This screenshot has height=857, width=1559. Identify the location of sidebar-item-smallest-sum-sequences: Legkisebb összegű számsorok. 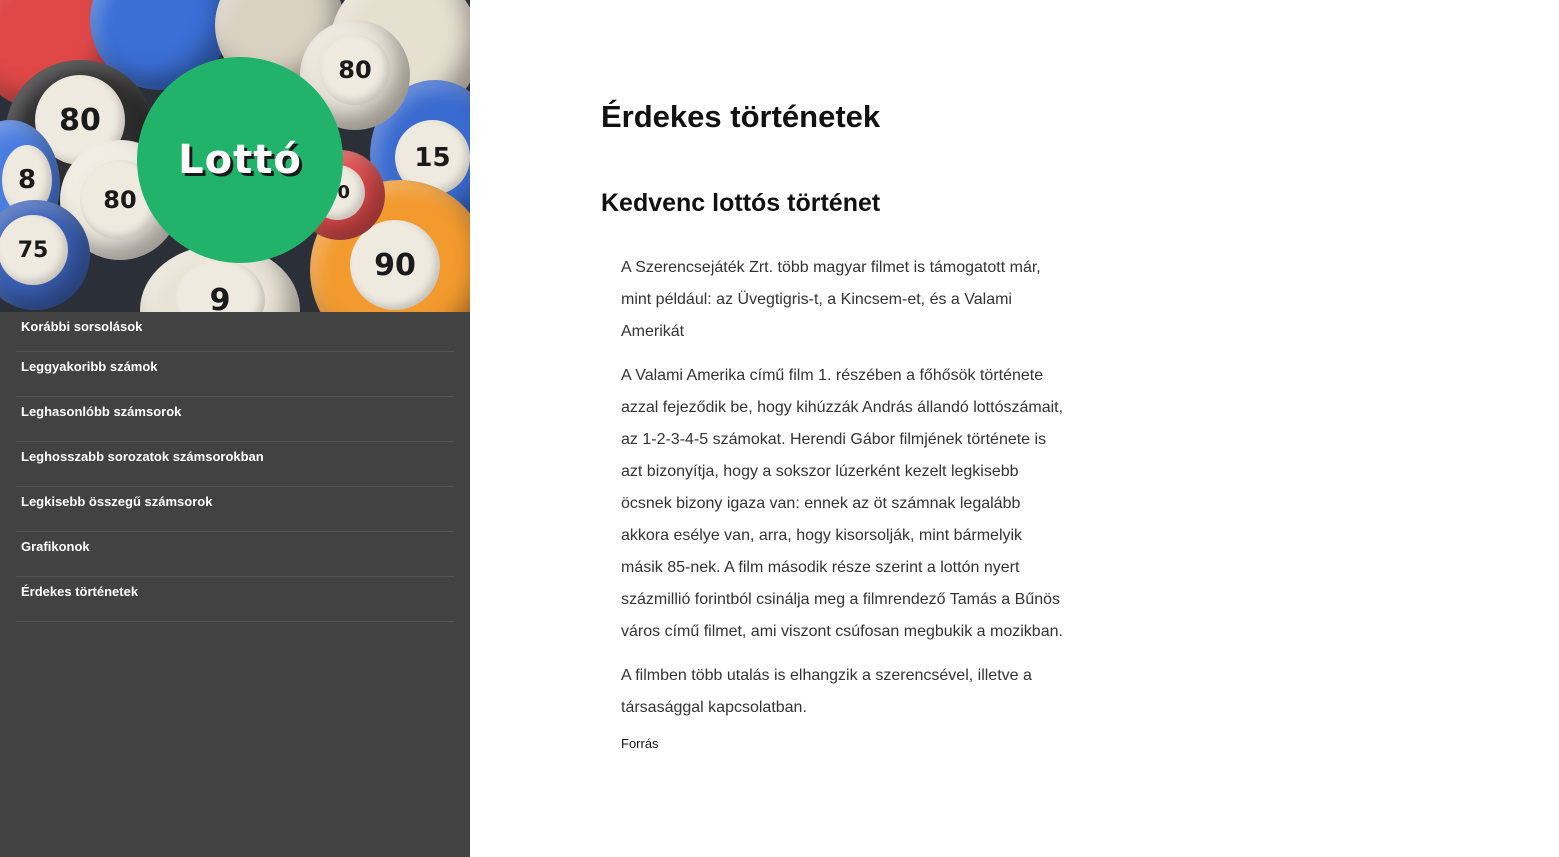
(235, 509).